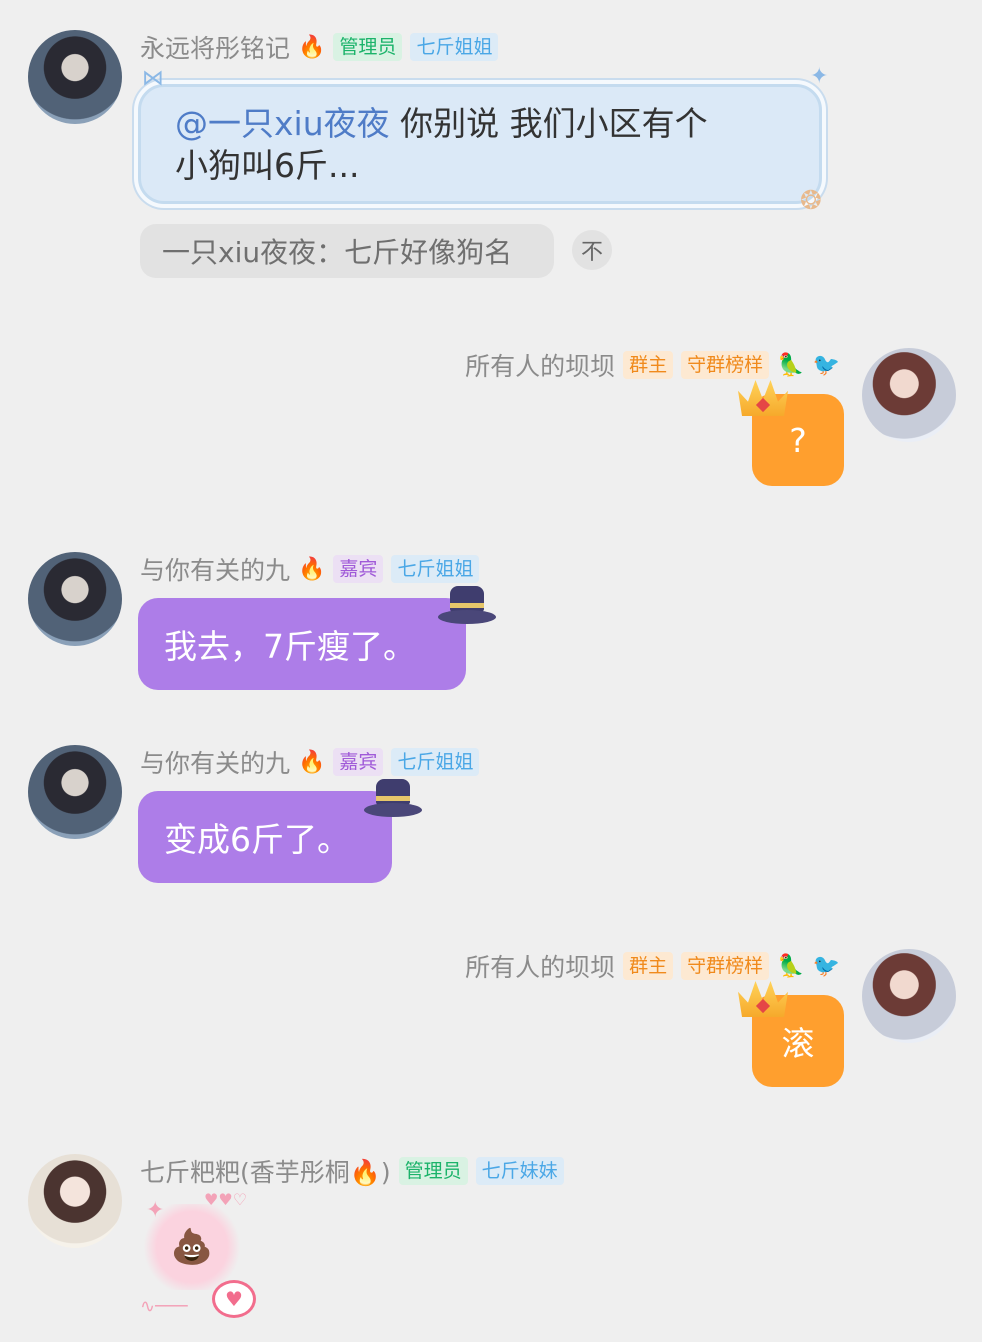 This screenshot has width=982, height=1342. I want to click on quote-reply: 一只xiu夜夜：七斤好像狗名, so click(347, 251).